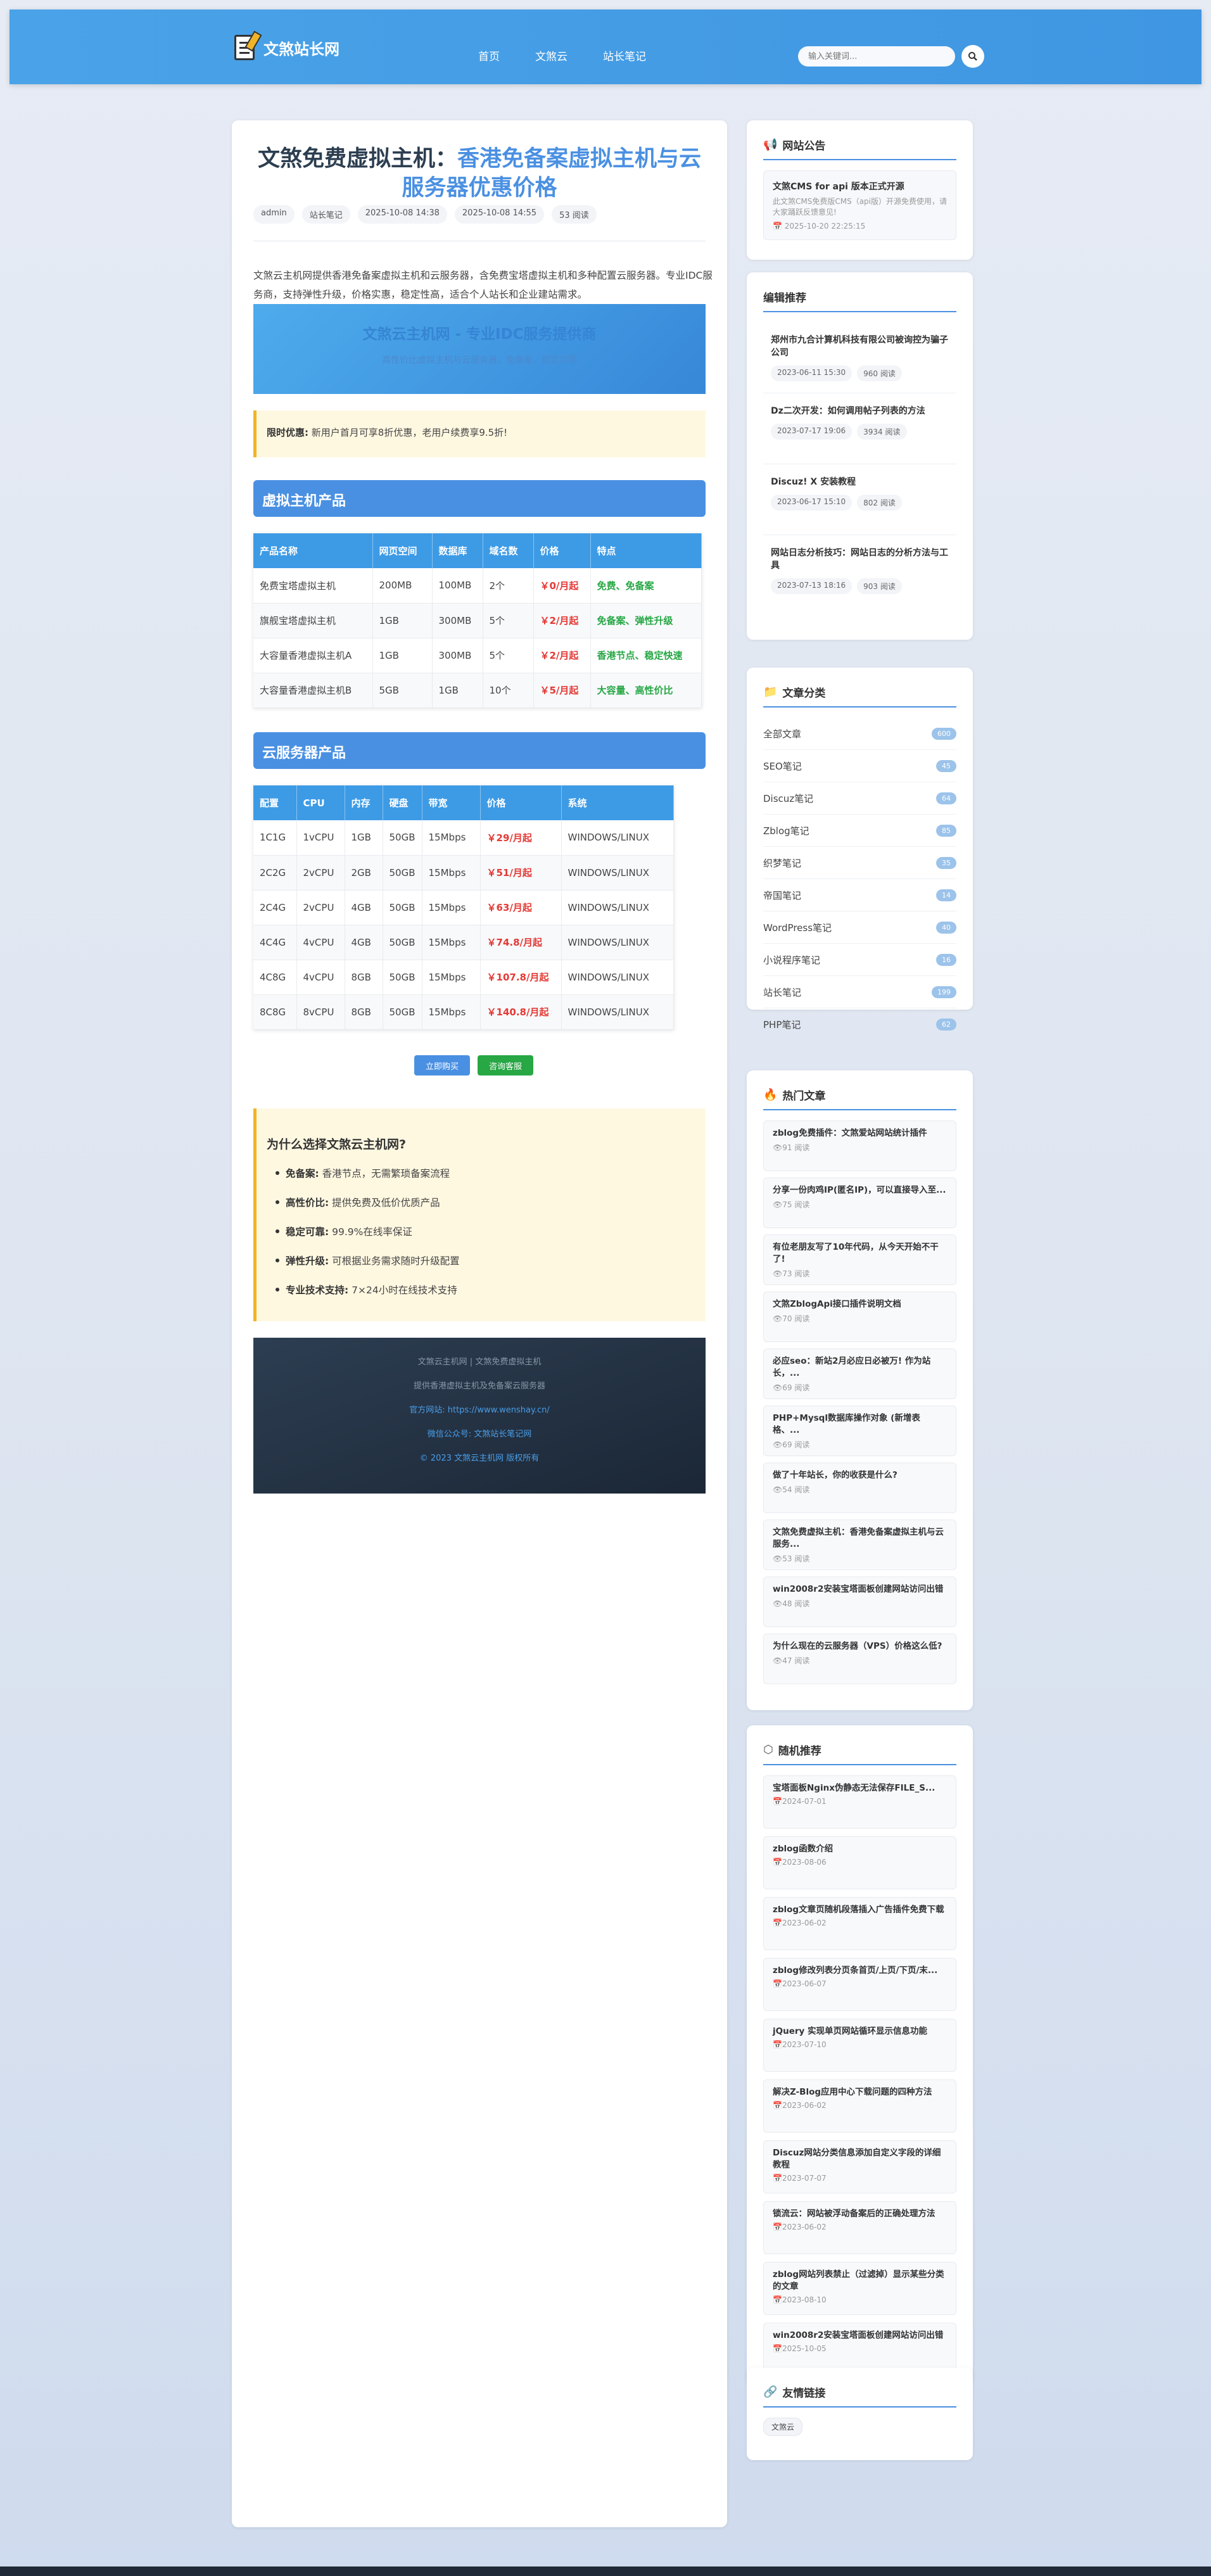 This screenshot has width=1211, height=2576. What do you see at coordinates (804, 2393) in the screenshot?
I see `widget-title: 友情链接` at bounding box center [804, 2393].